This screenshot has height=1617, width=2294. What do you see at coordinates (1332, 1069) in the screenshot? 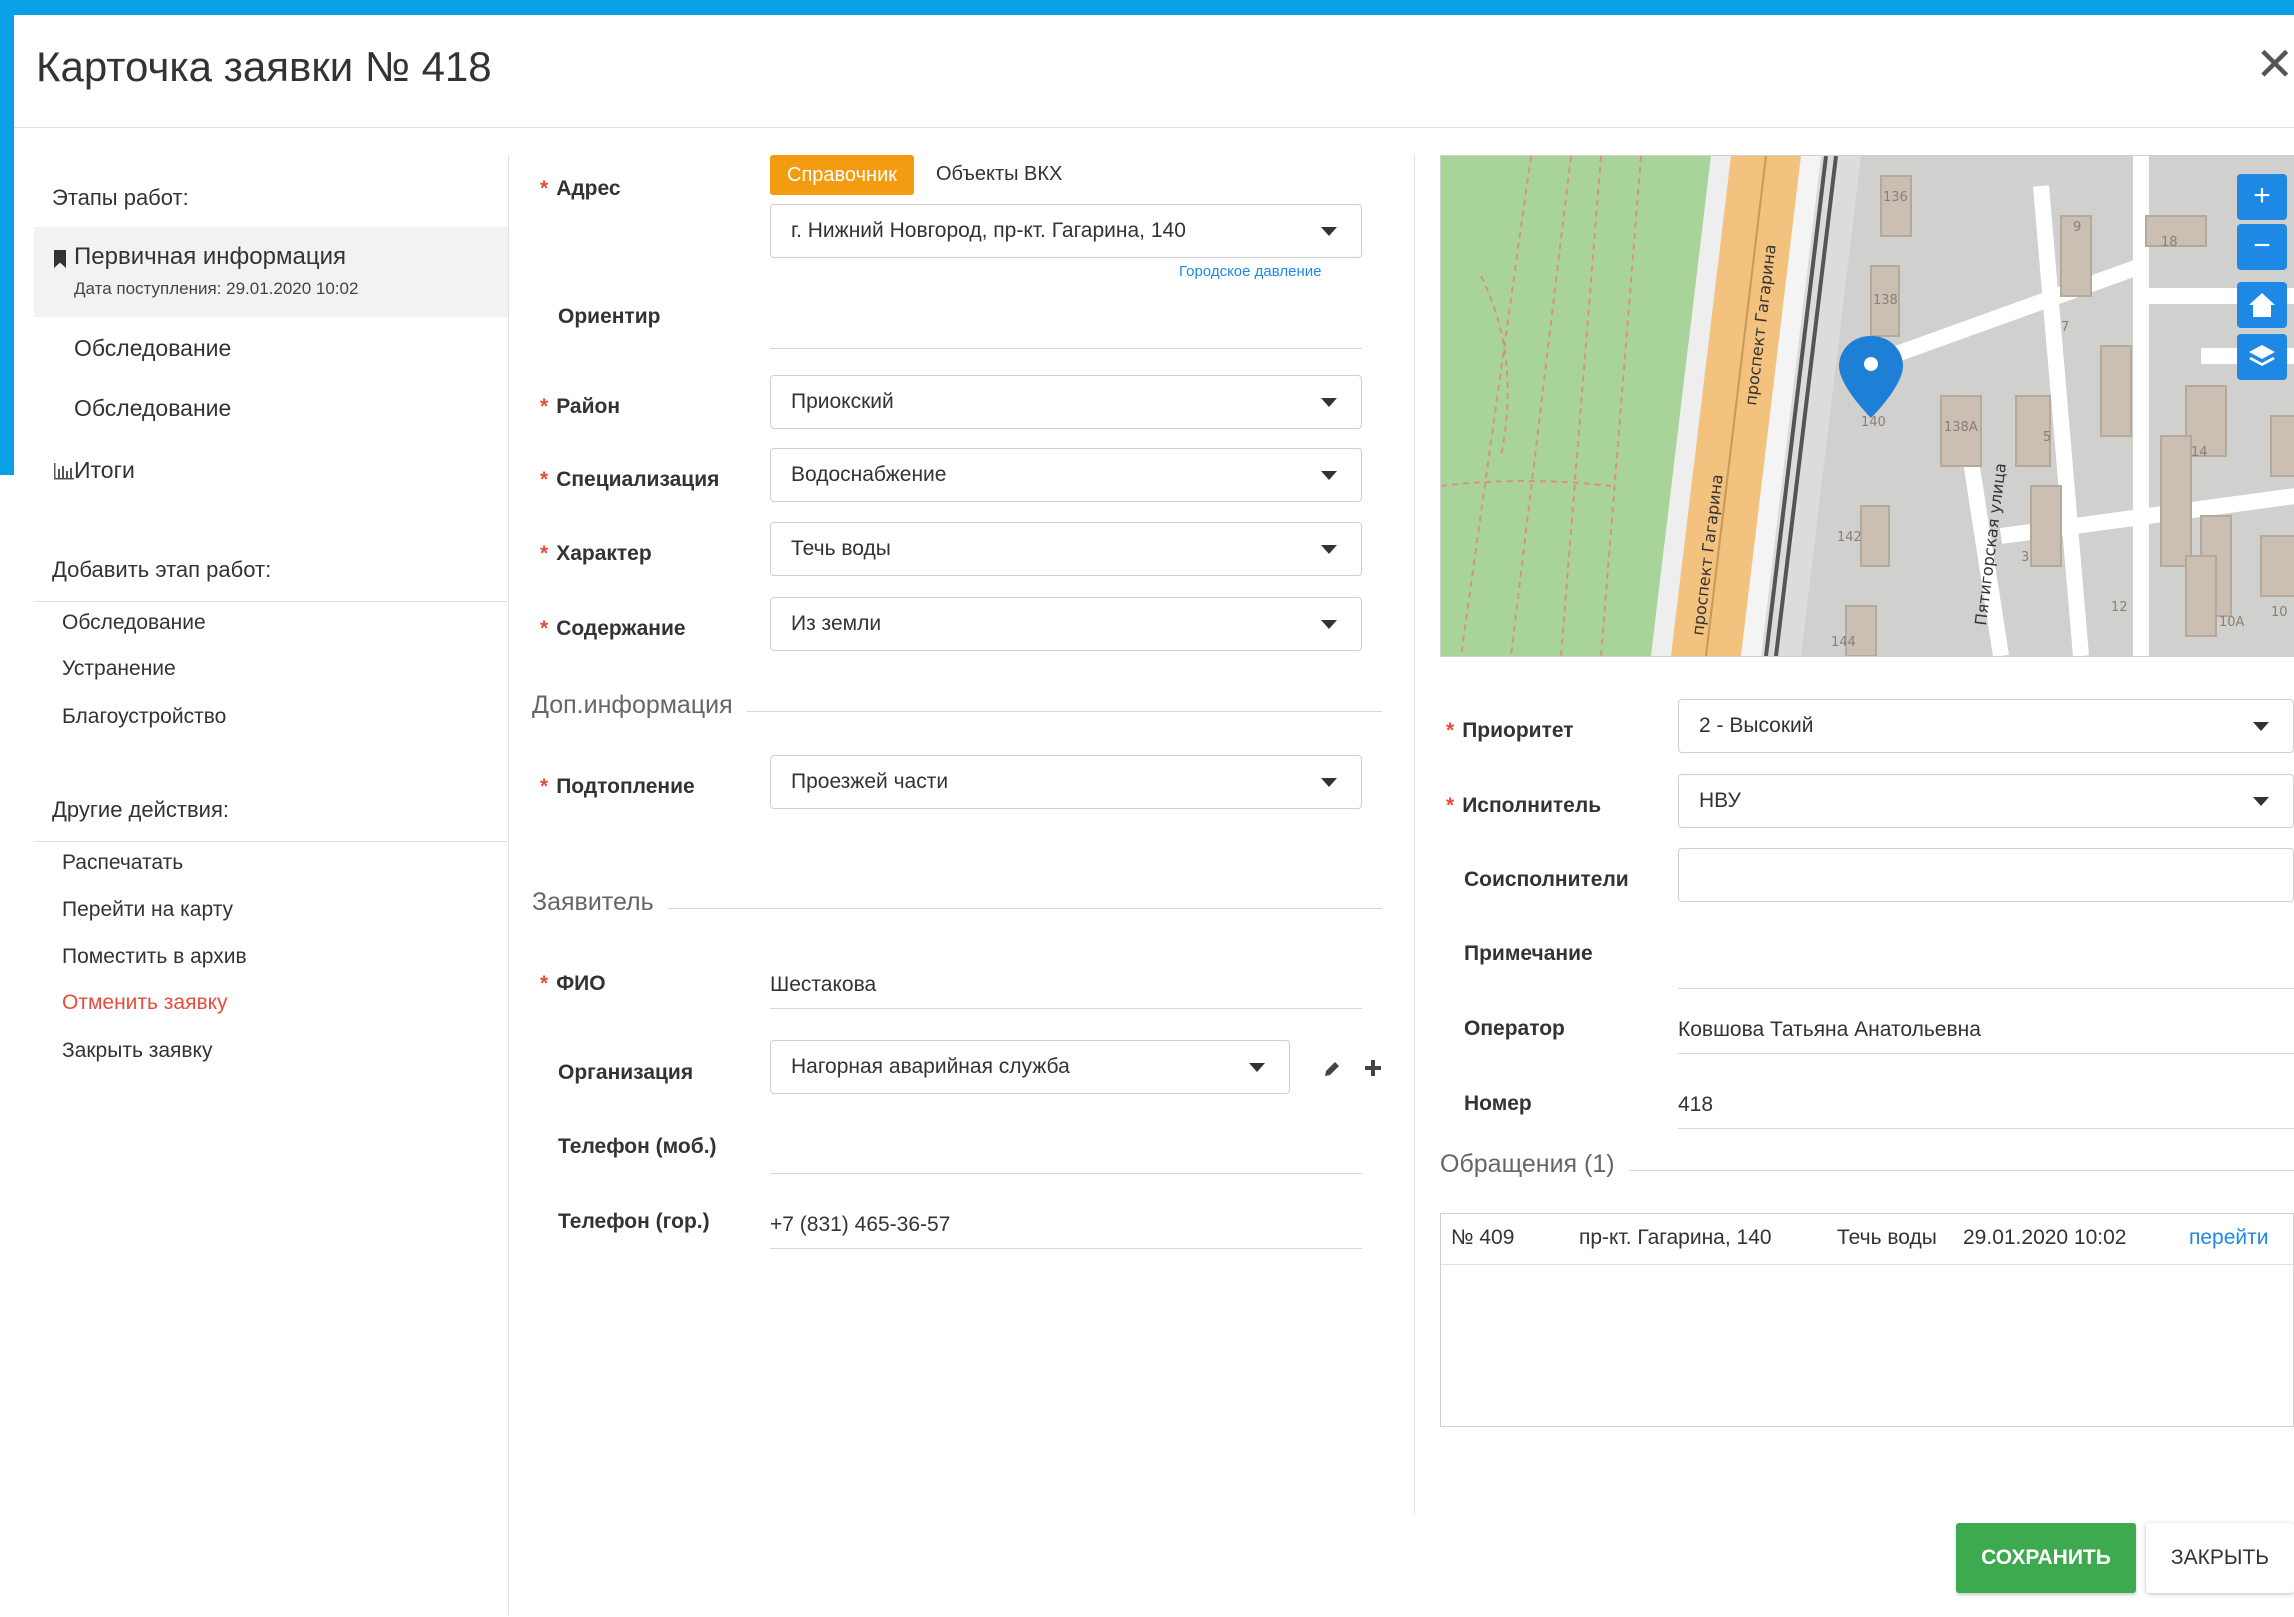
I see `pencil-icon` at bounding box center [1332, 1069].